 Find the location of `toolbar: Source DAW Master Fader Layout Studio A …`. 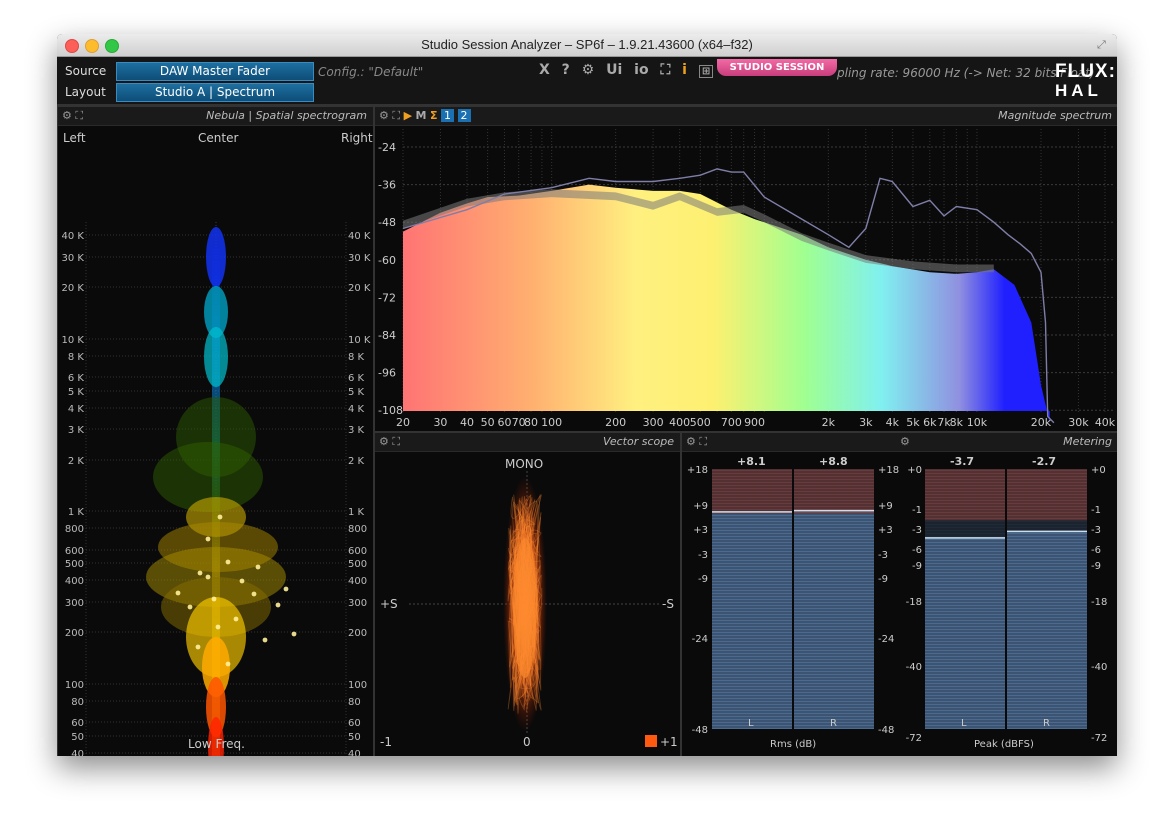

toolbar: Source DAW Master Fader Layout Studio A … is located at coordinates (587, 81).